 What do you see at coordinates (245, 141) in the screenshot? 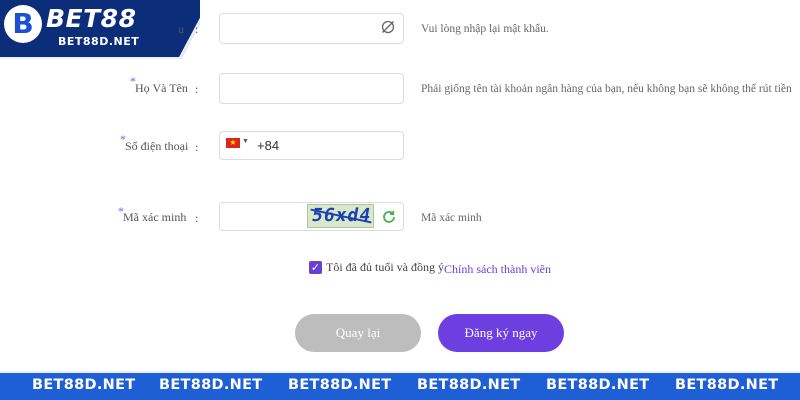
I see `chevron-down-icon: ▼` at bounding box center [245, 141].